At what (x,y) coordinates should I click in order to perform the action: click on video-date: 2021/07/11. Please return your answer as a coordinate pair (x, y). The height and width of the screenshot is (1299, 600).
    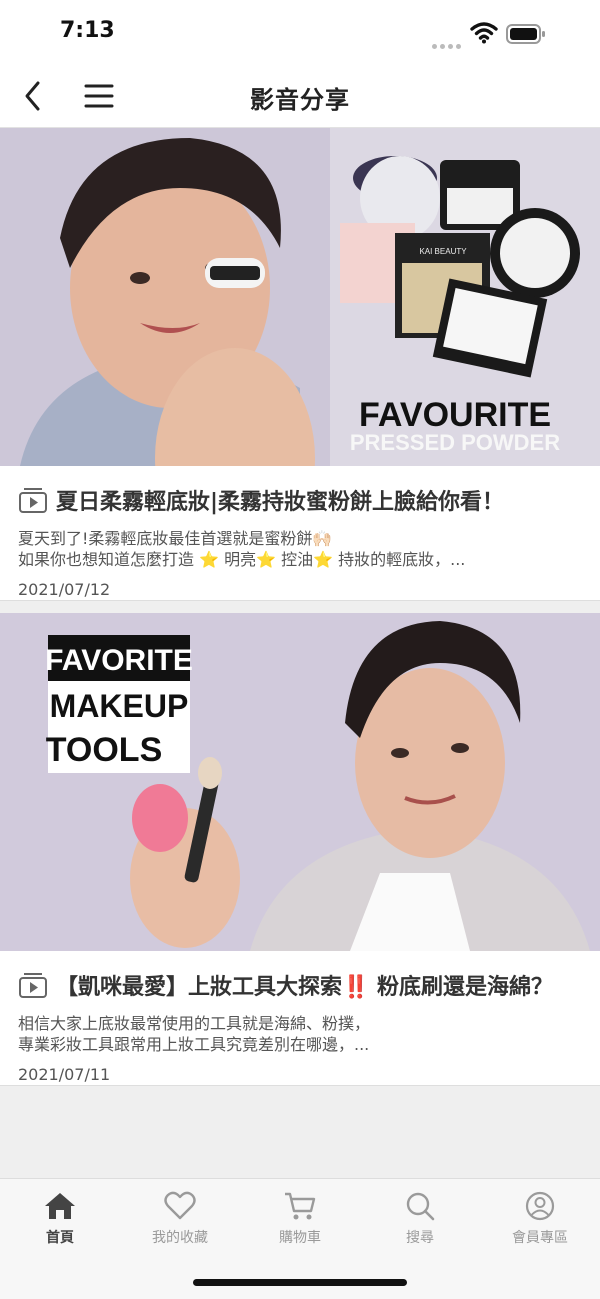
    Looking at the image, I should click on (64, 1074).